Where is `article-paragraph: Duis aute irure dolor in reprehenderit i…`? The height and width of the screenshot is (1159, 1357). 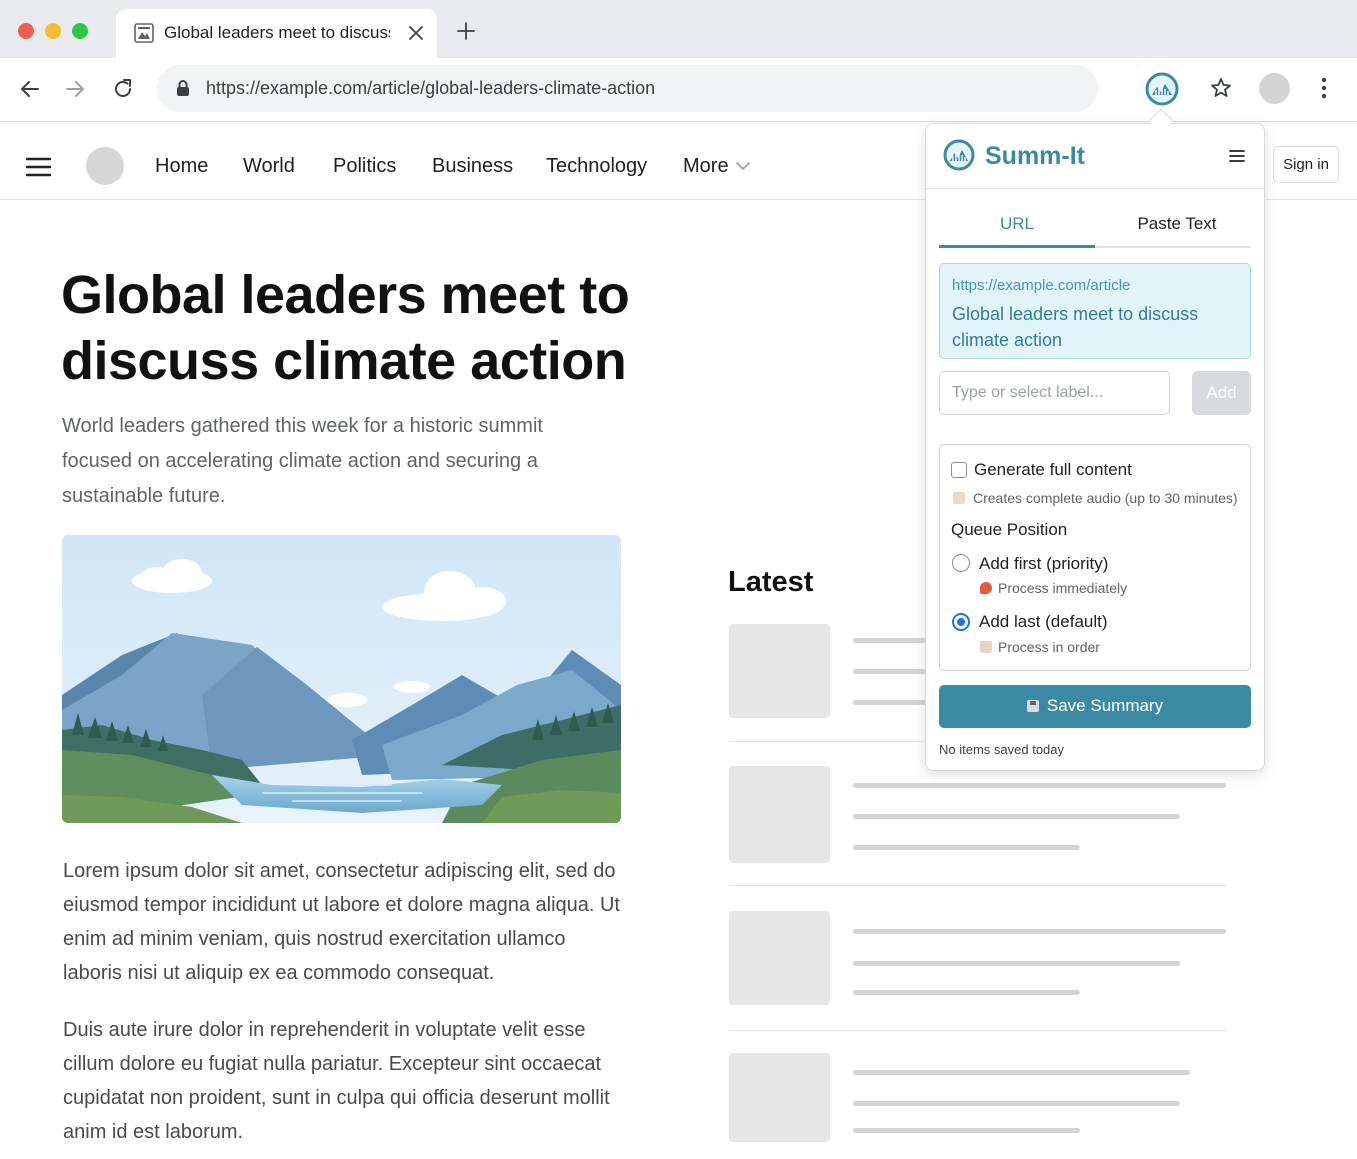
article-paragraph: Duis aute irure dolor in reprehenderit i… is located at coordinates (336, 1081).